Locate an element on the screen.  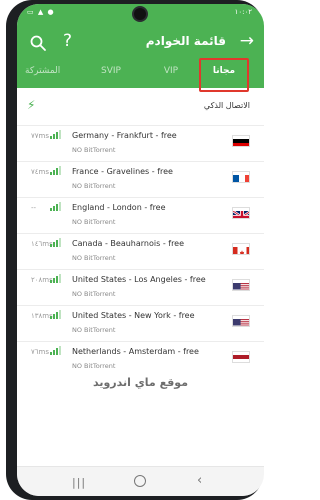
server-row: -- England - London - free NO BitTorrent is located at coordinates (140, 215).